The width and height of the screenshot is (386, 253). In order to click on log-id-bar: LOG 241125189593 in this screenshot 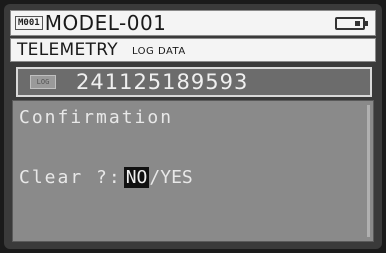, I will do `click(194, 82)`.